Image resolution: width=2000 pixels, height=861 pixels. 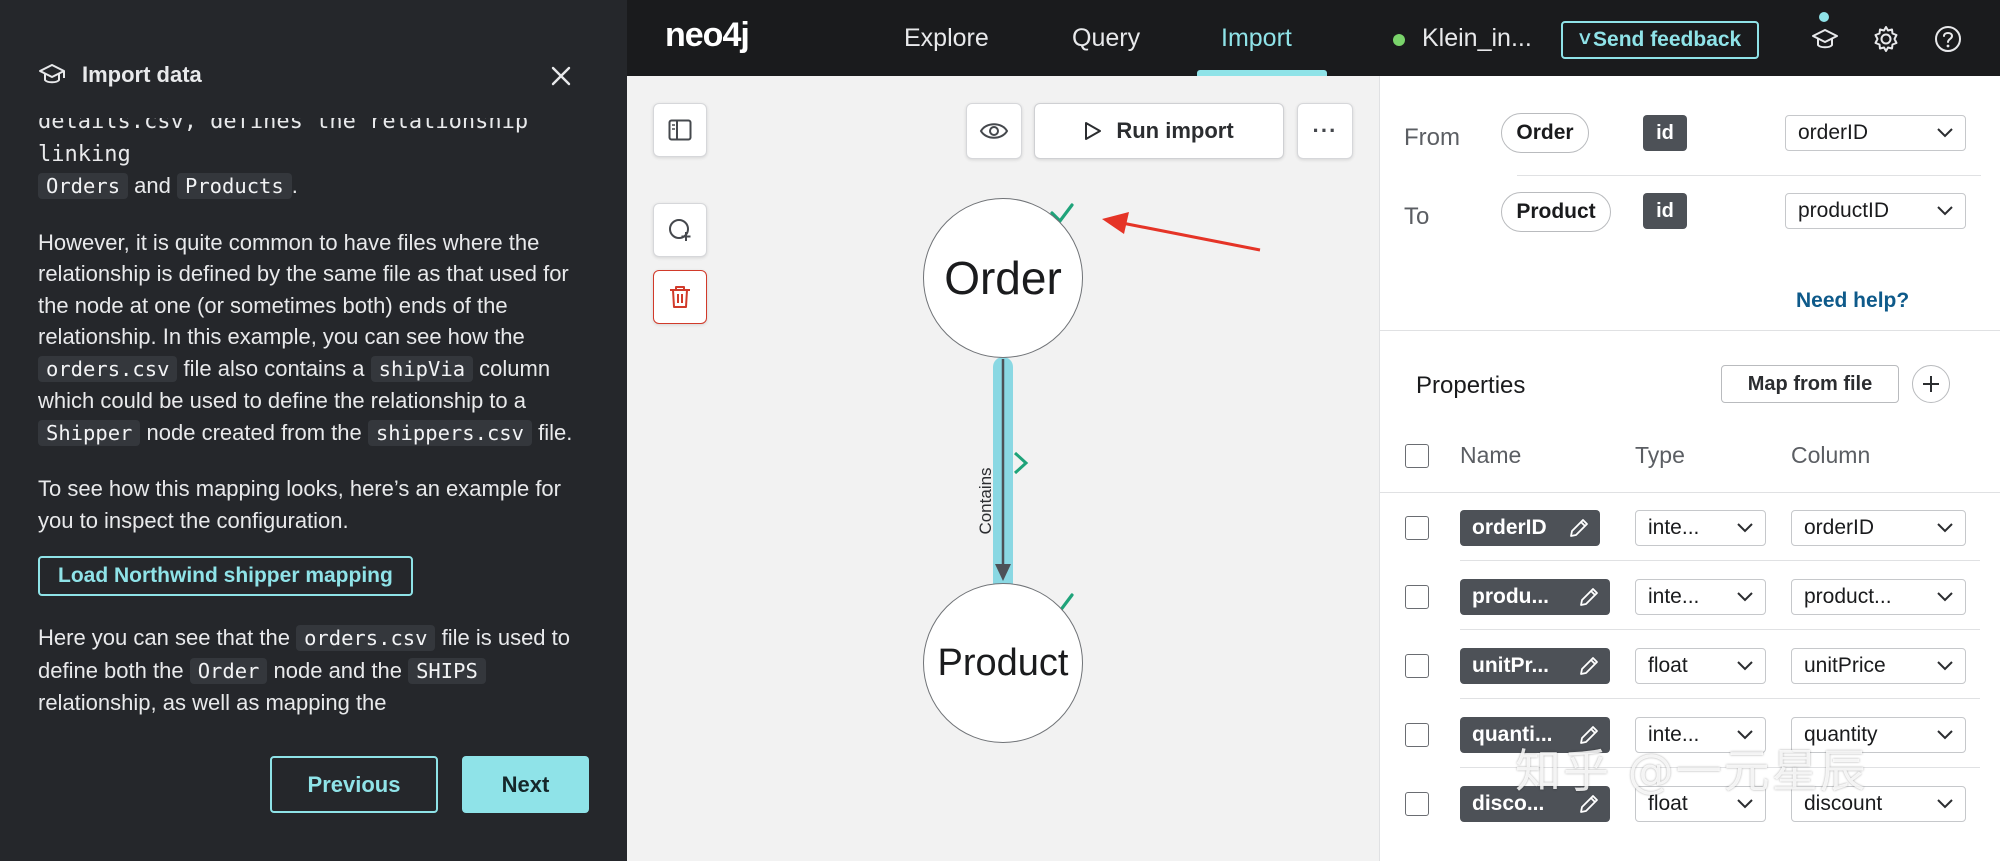 I want to click on notification-dot, so click(x=1824, y=17).